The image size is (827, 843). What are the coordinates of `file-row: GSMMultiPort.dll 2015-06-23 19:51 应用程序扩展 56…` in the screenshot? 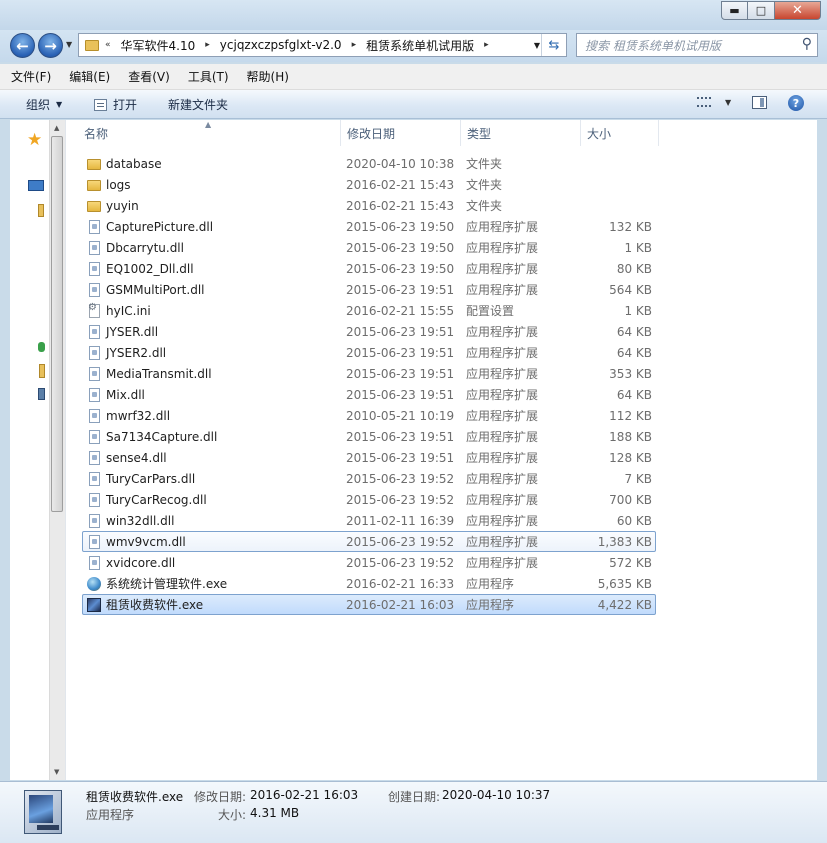 It's located at (369, 289).